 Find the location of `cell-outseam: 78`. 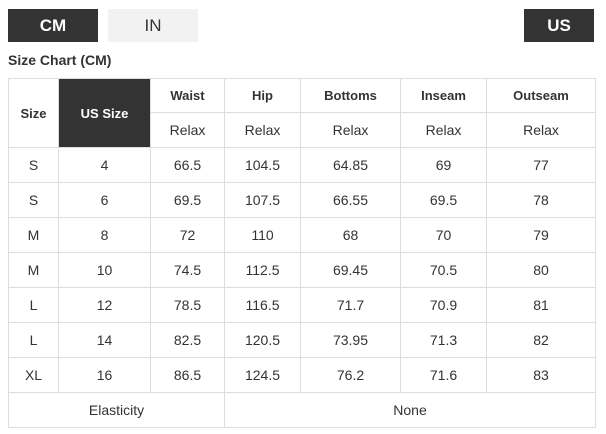

cell-outseam: 78 is located at coordinates (541, 200).